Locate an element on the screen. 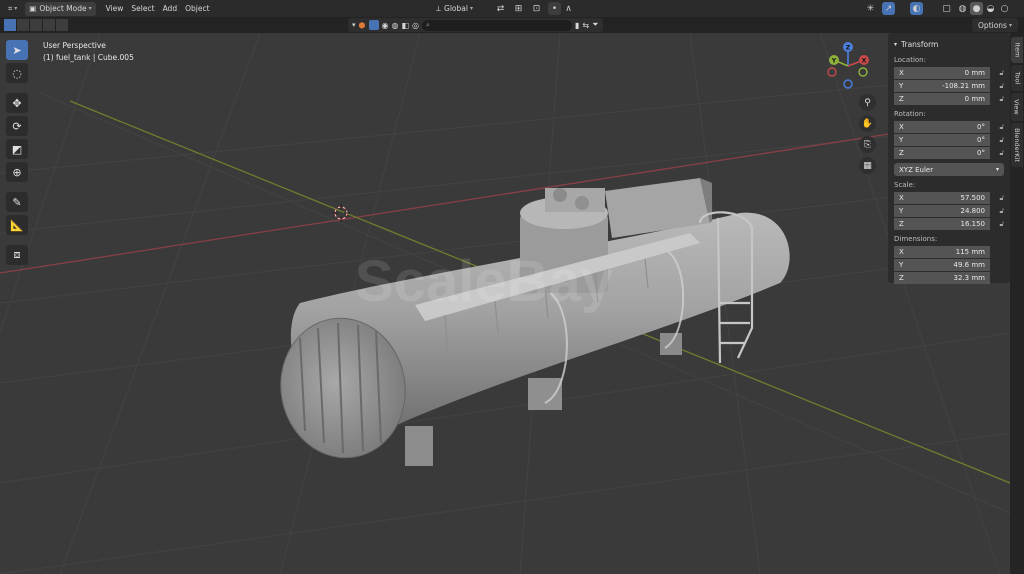 This screenshot has width=1024, height=574. editor-type-button: ⌗ ▾ is located at coordinates (12, 9).